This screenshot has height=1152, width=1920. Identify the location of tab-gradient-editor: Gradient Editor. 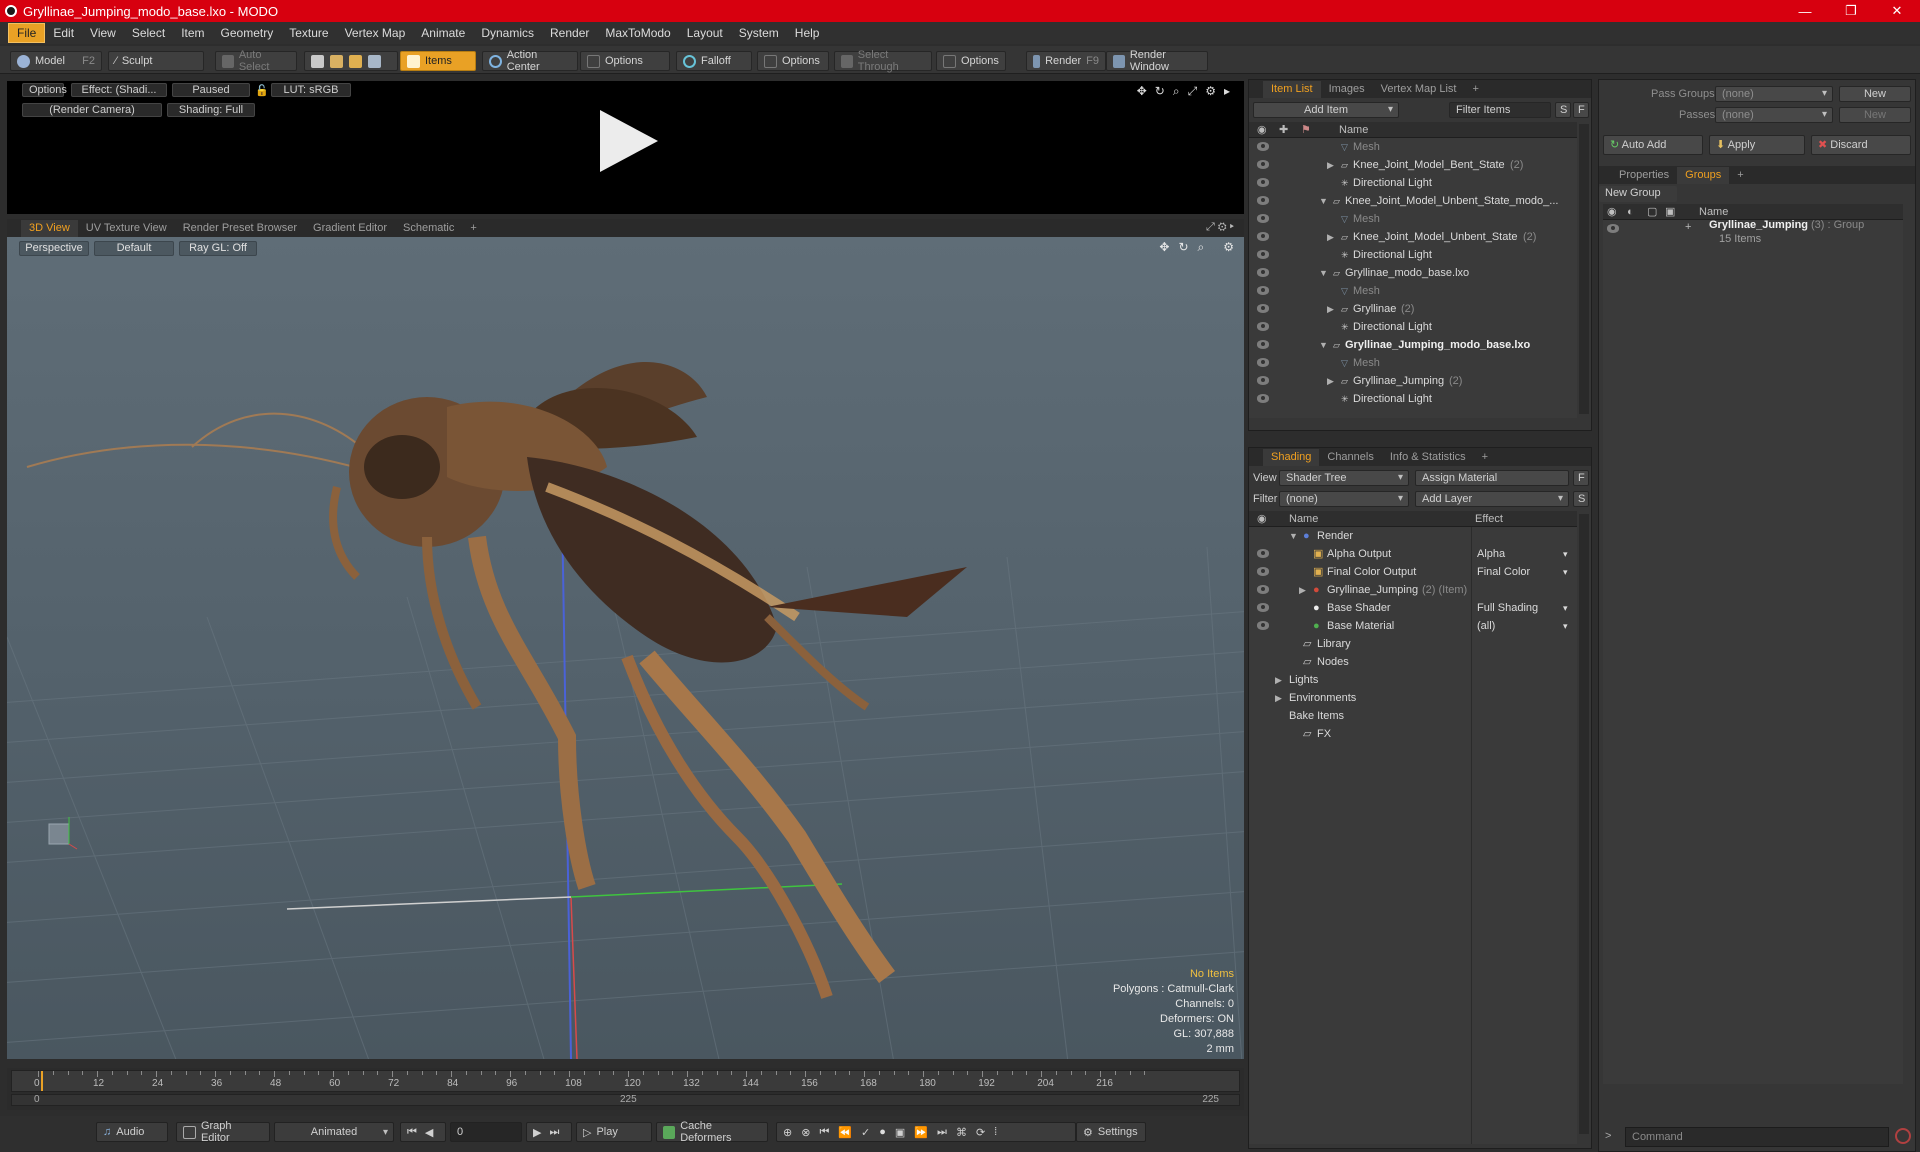
(350, 228).